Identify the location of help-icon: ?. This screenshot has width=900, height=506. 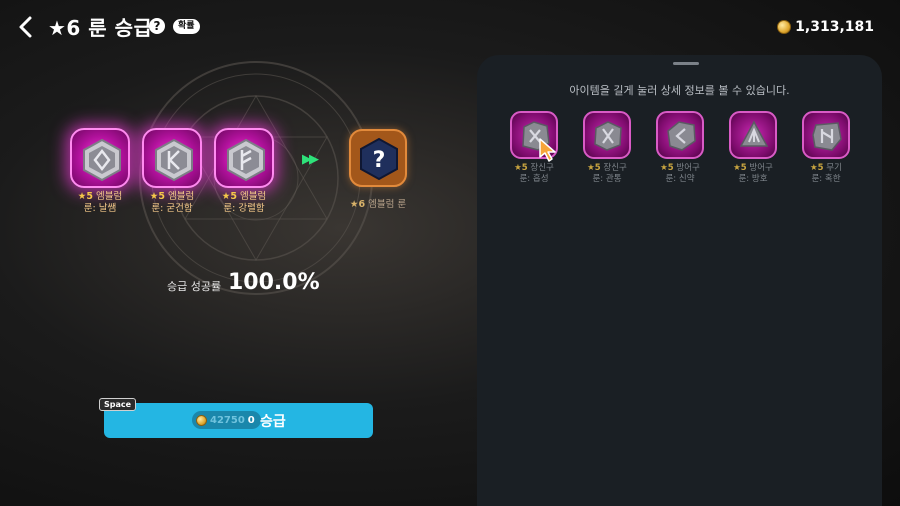
(157, 26).